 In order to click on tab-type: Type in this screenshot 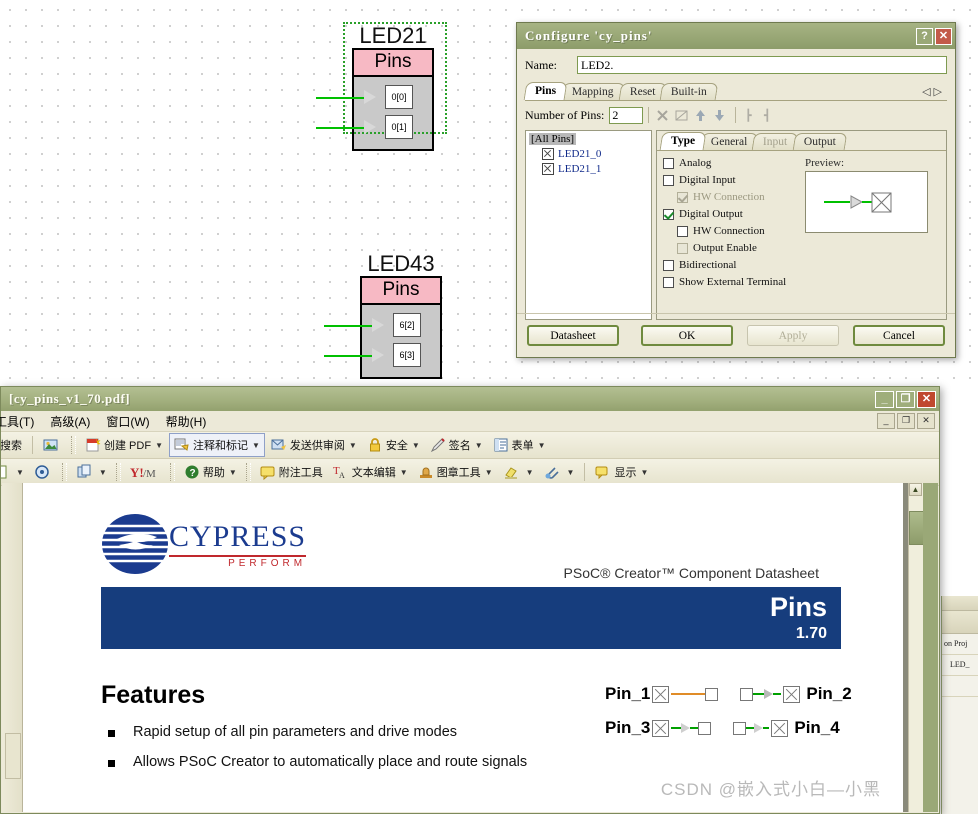, I will do `click(683, 141)`.